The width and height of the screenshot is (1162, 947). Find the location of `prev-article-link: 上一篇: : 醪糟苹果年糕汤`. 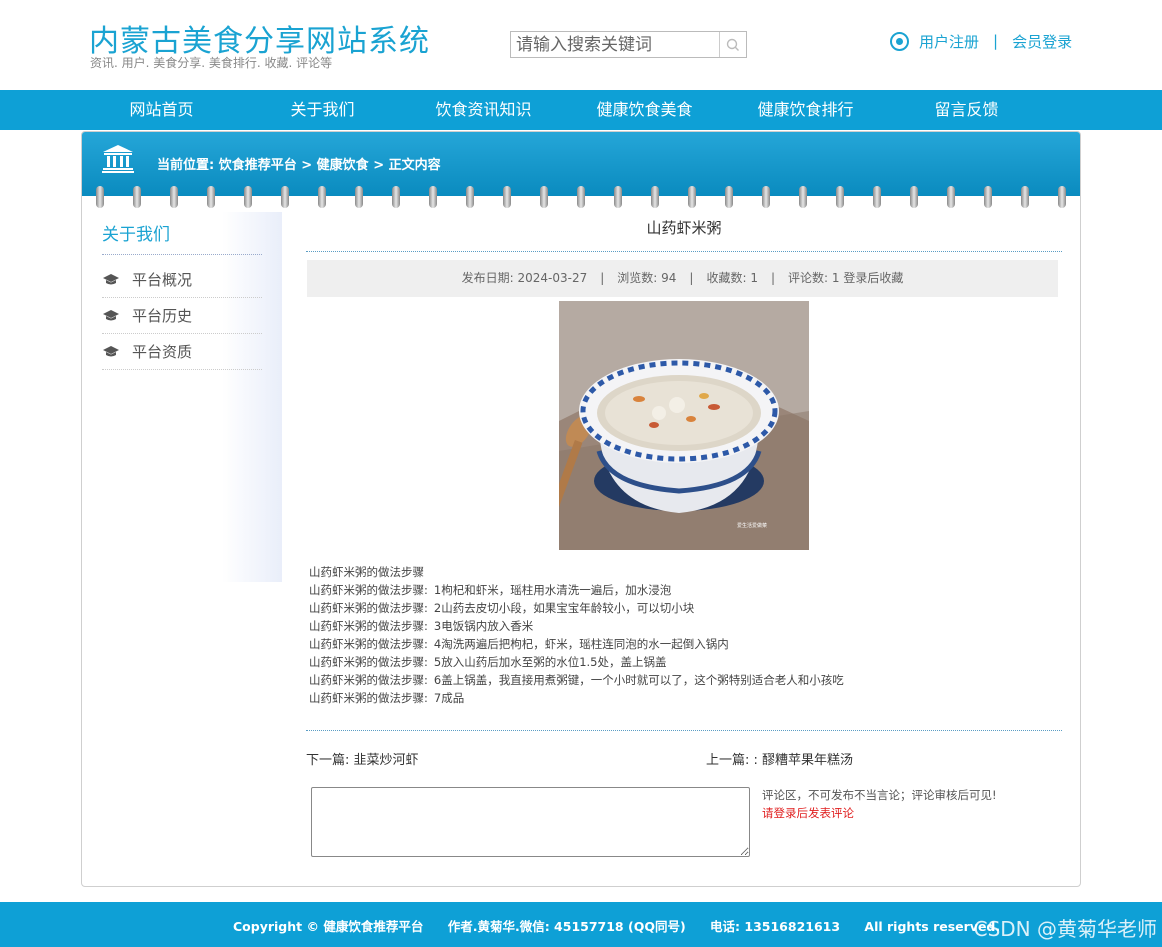

prev-article-link: 上一篇: : 醪糟苹果年糕汤 is located at coordinates (779, 758).